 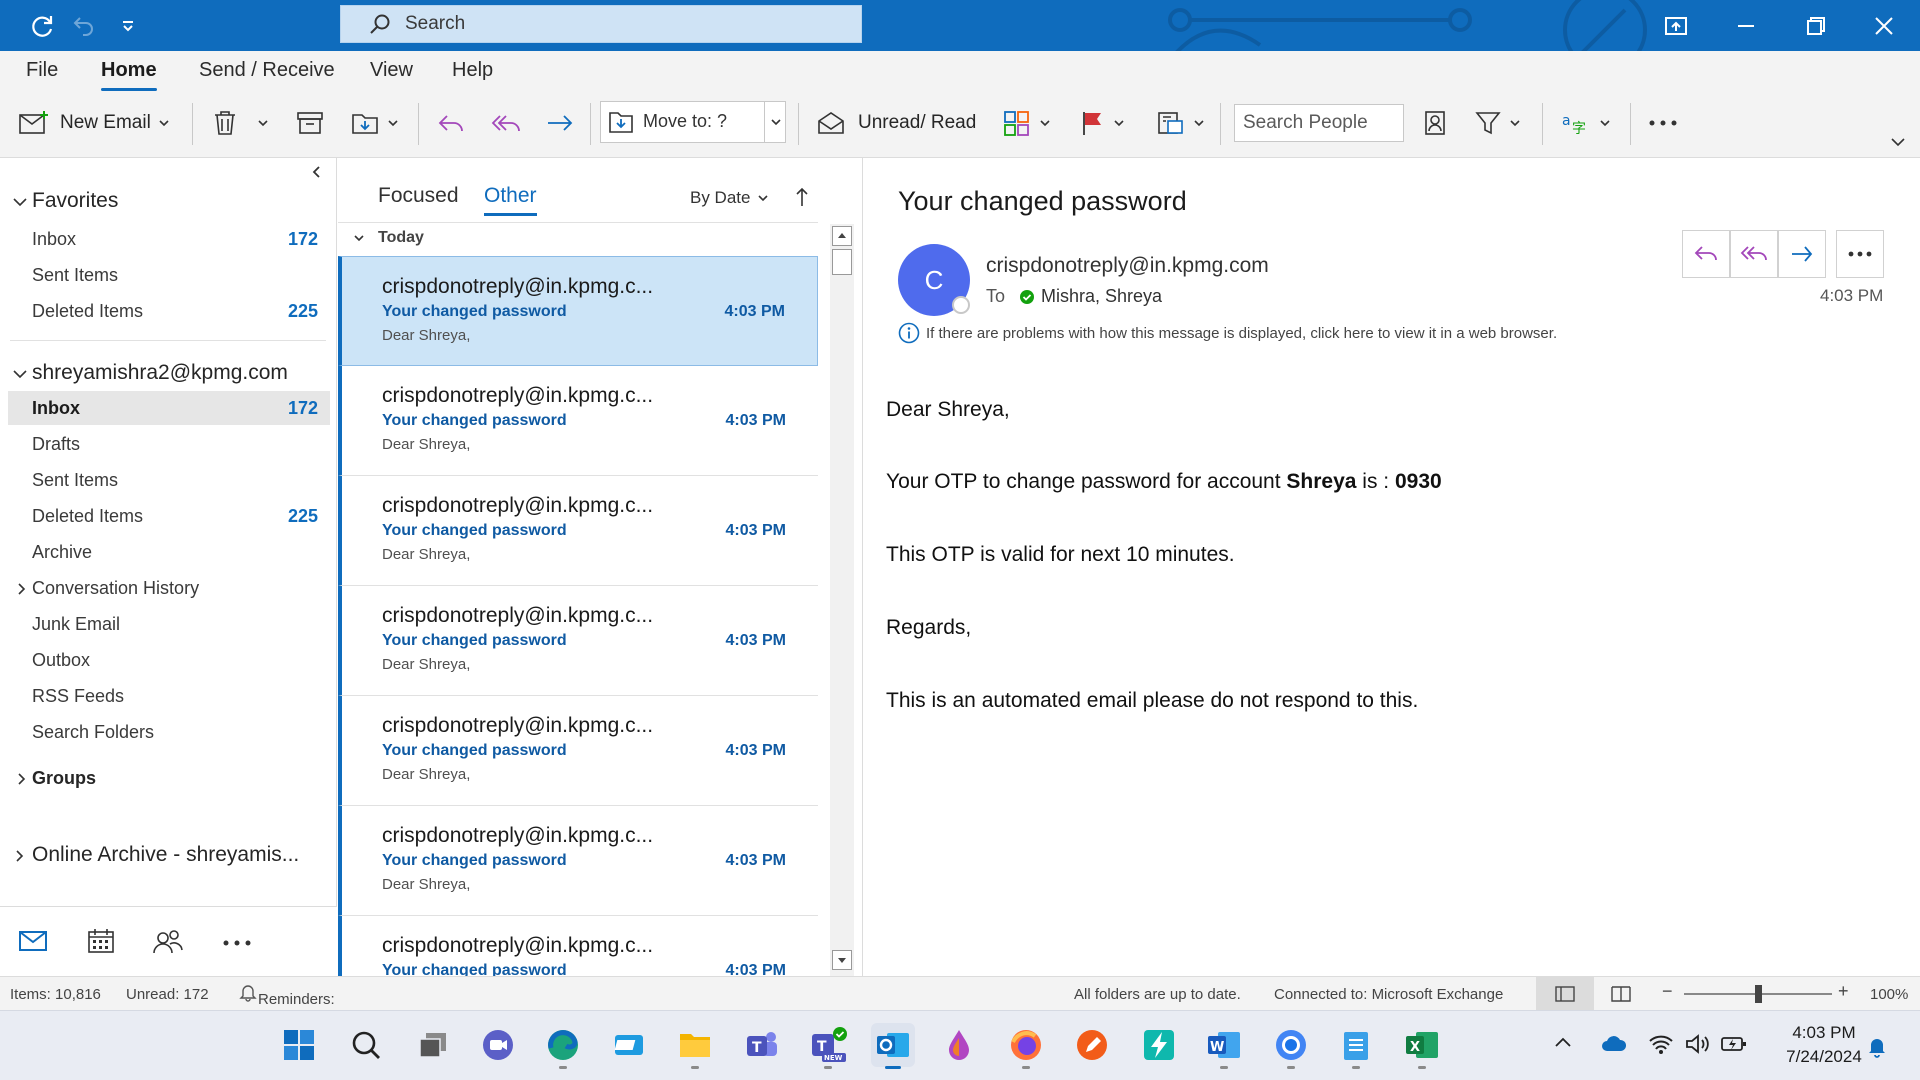 I want to click on taskbar-teams-new: T NEW, so click(x=828, y=1046).